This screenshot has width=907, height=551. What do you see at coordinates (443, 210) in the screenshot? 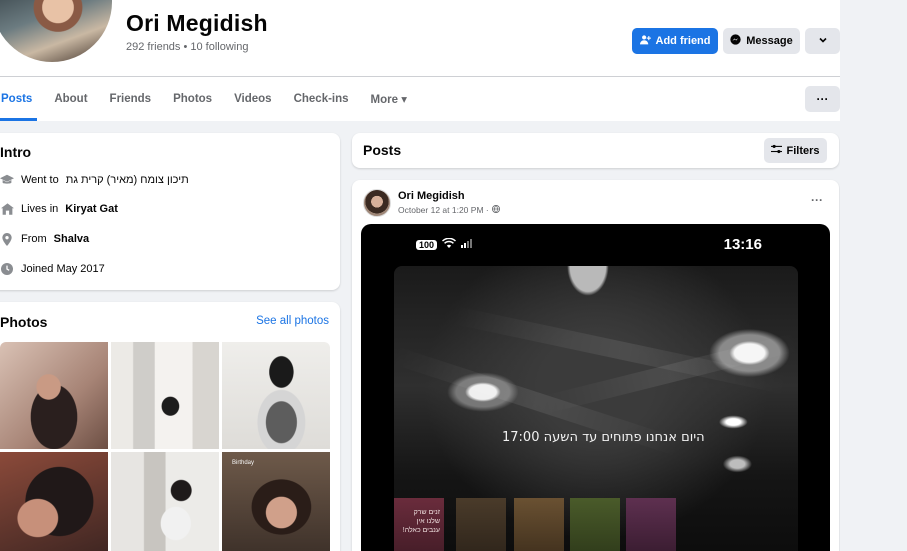
I see `post-date-text: October 12 at 1:20 PM ·` at bounding box center [443, 210].